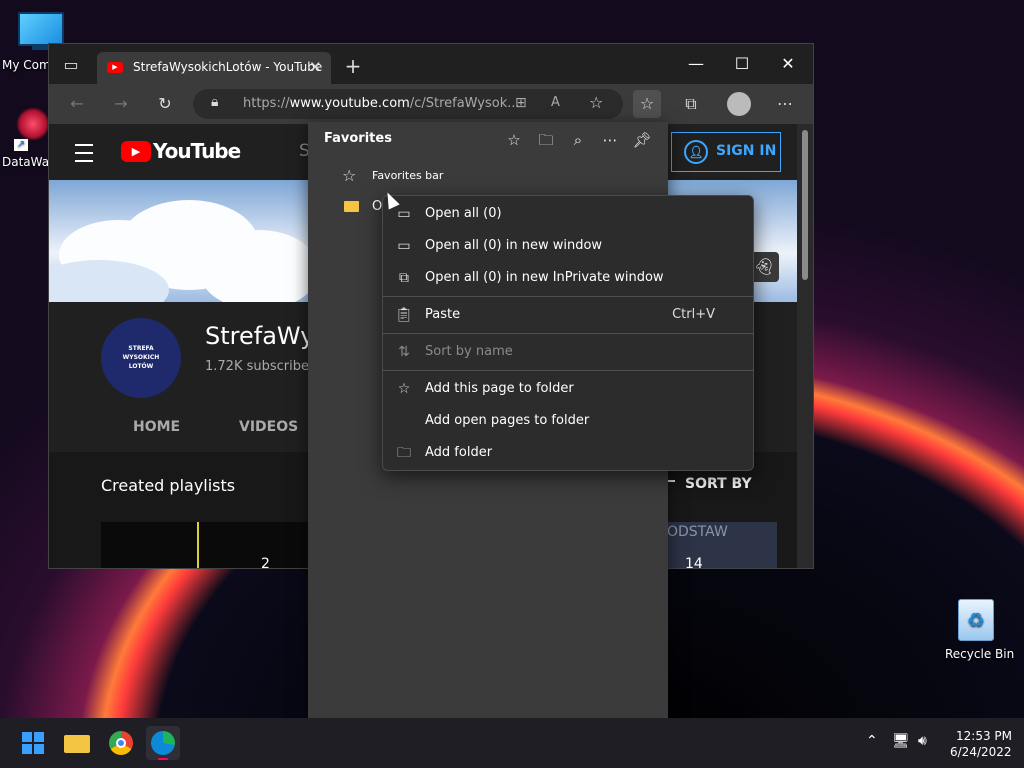 This screenshot has height=768, width=1024. Describe the element at coordinates (26, 65) in the screenshot. I see `desktop-icon-label: My Com` at that location.